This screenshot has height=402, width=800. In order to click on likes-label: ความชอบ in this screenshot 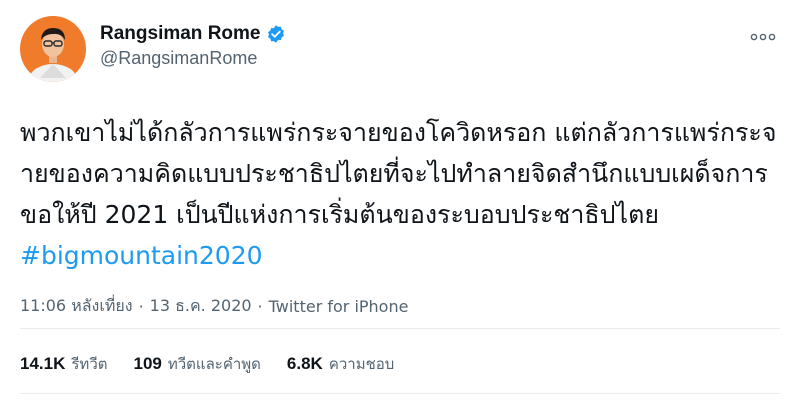, I will do `click(361, 364)`.